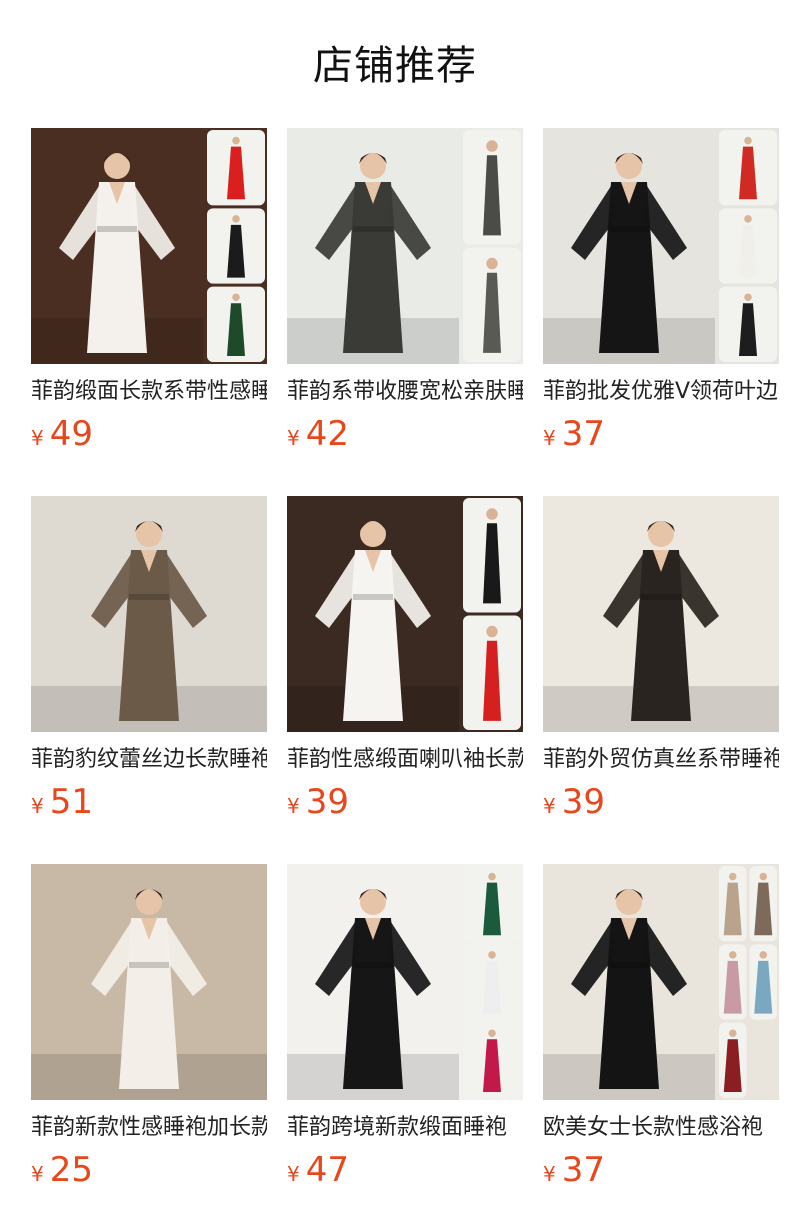  Describe the element at coordinates (71, 1170) in the screenshot. I see `price-amount: 25` at that location.